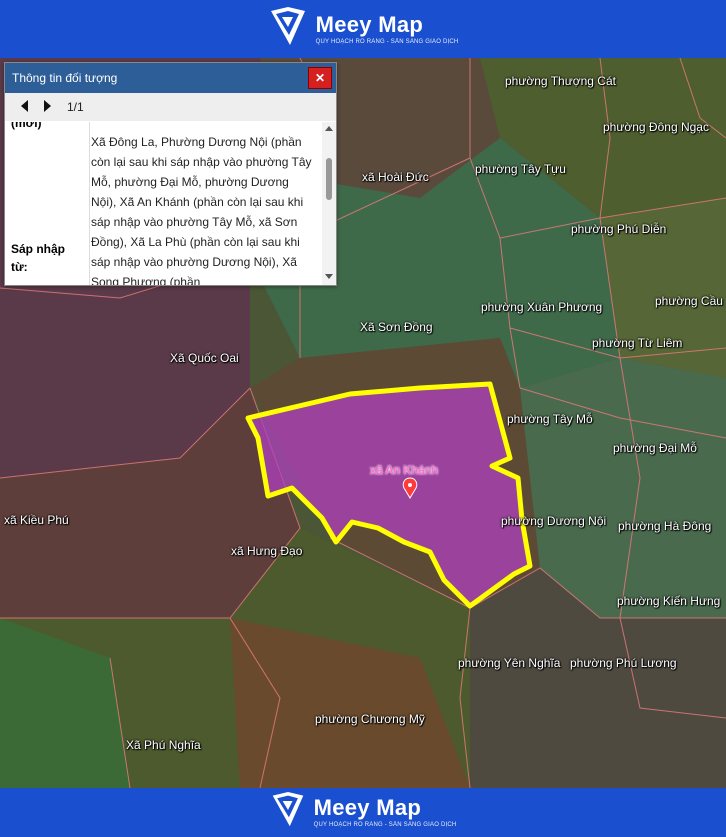 The width and height of the screenshot is (726, 837). Describe the element at coordinates (329, 128) in the screenshot. I see `scroll-up-icon` at that location.